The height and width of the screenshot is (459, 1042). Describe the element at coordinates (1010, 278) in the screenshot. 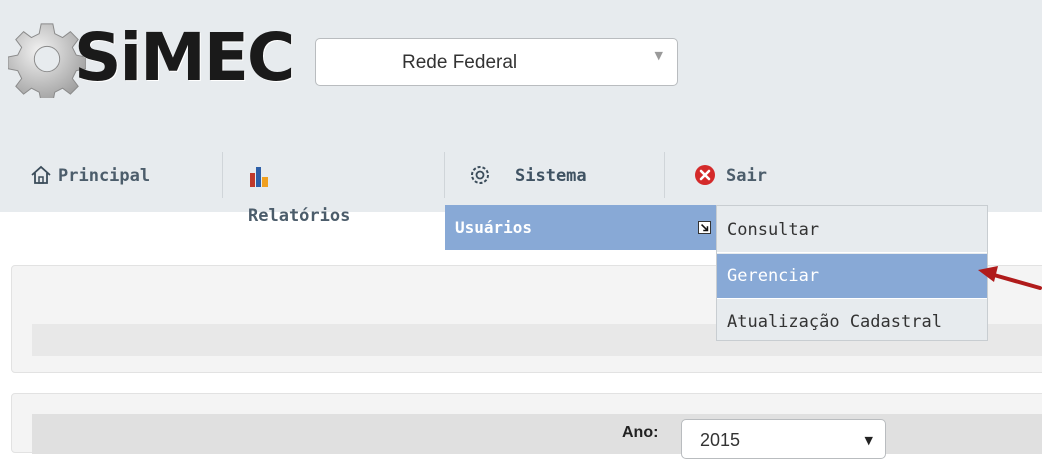

I see `annotation-arrow-icon` at that location.